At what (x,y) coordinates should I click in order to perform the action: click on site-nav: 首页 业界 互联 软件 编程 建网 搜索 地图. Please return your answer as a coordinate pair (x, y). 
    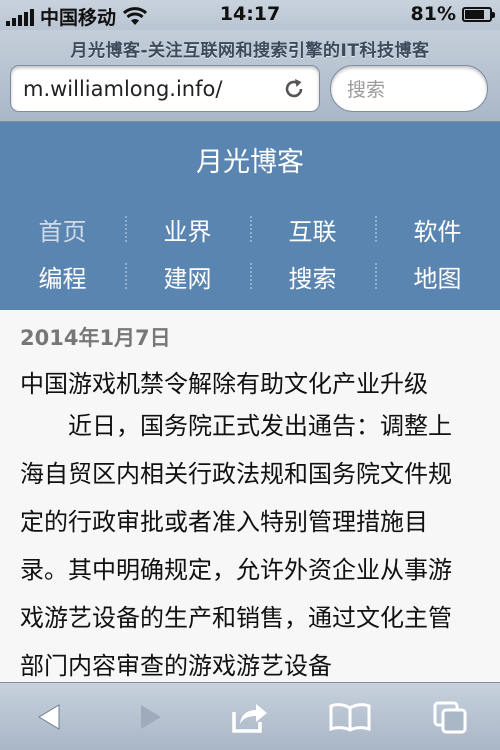
    Looking at the image, I should click on (250, 253).